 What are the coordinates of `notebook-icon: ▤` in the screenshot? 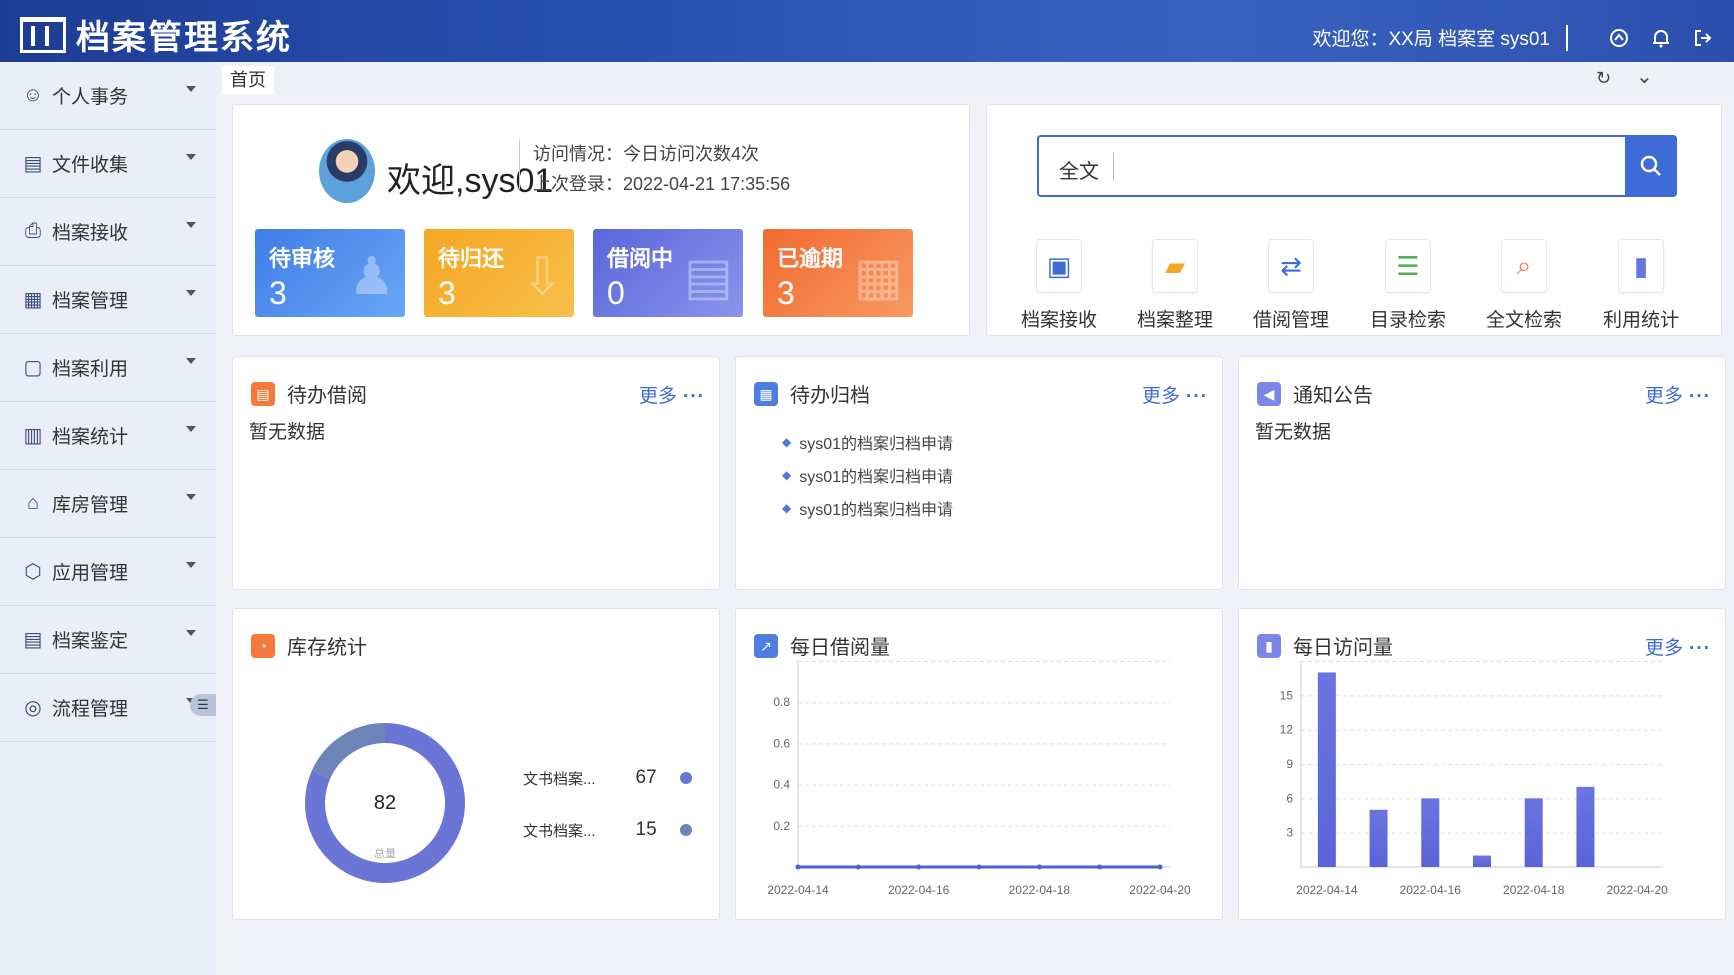 It's located at (708, 277).